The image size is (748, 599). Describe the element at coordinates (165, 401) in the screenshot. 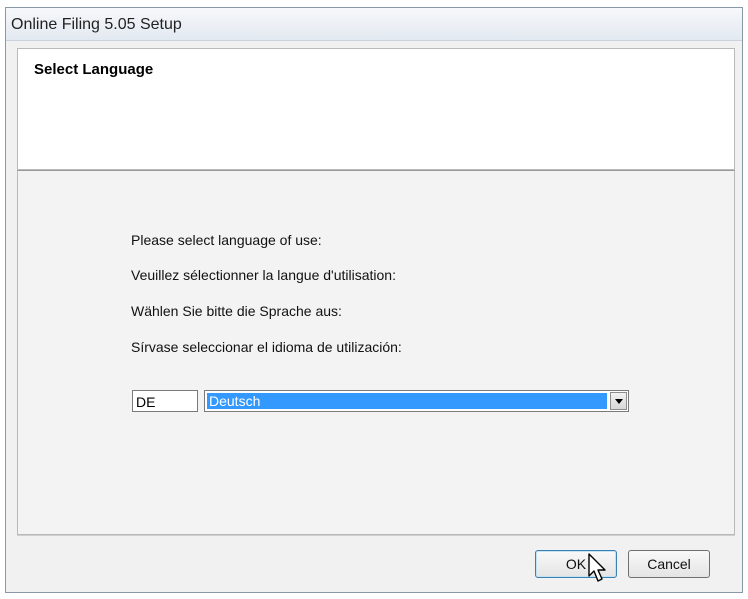

I see `language-code-field: DE` at that location.